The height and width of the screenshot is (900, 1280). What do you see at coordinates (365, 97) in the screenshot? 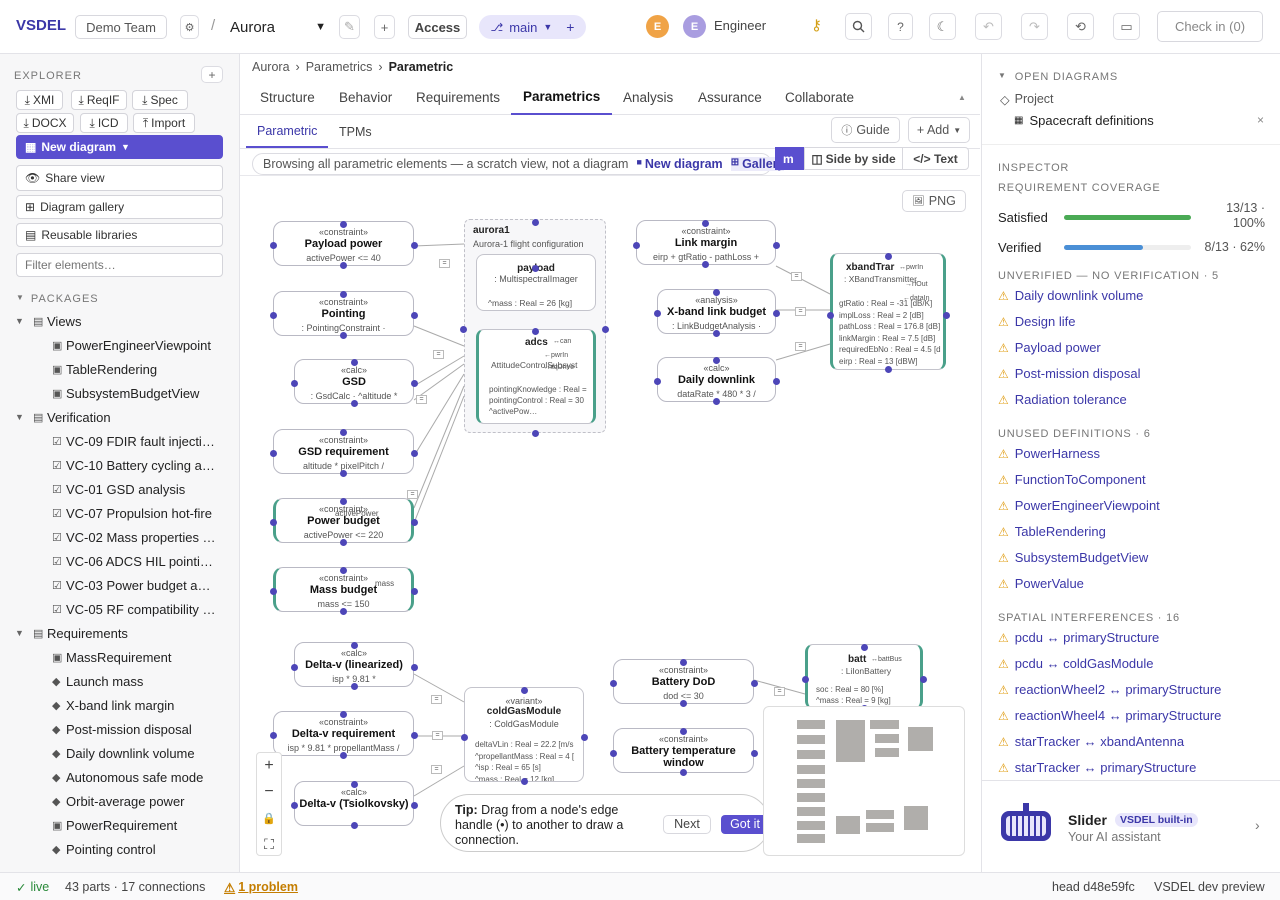
I see `tab-behavior: Behavior` at bounding box center [365, 97].